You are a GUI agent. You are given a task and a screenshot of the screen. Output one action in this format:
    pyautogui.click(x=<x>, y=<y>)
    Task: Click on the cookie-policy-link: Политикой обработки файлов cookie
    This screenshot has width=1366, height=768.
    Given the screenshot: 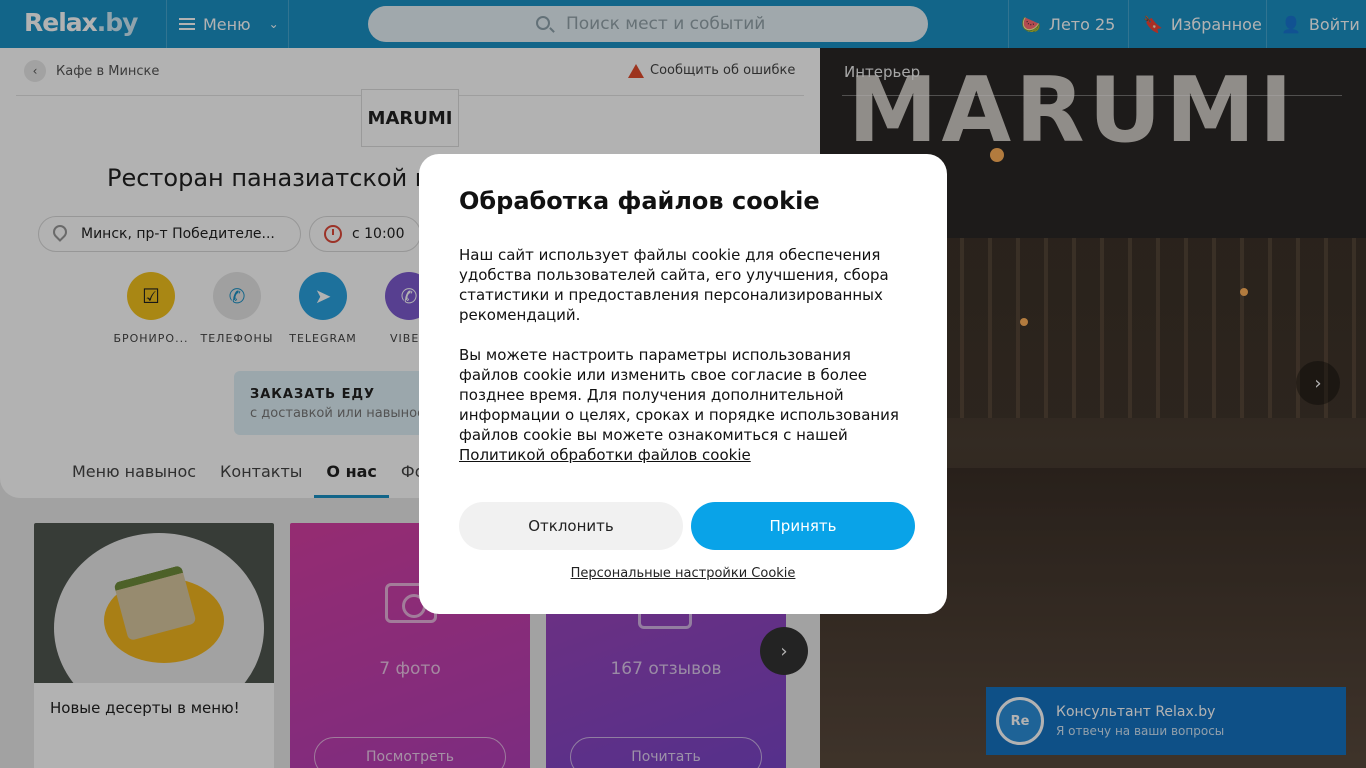 What is the action you would take?
    pyautogui.click(x=605, y=455)
    